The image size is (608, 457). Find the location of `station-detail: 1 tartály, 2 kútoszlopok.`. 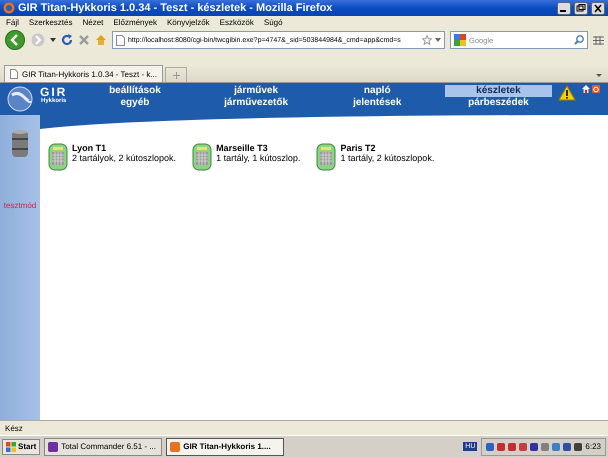

station-detail: 1 tartály, 2 kútoszlopok. is located at coordinates (387, 158).